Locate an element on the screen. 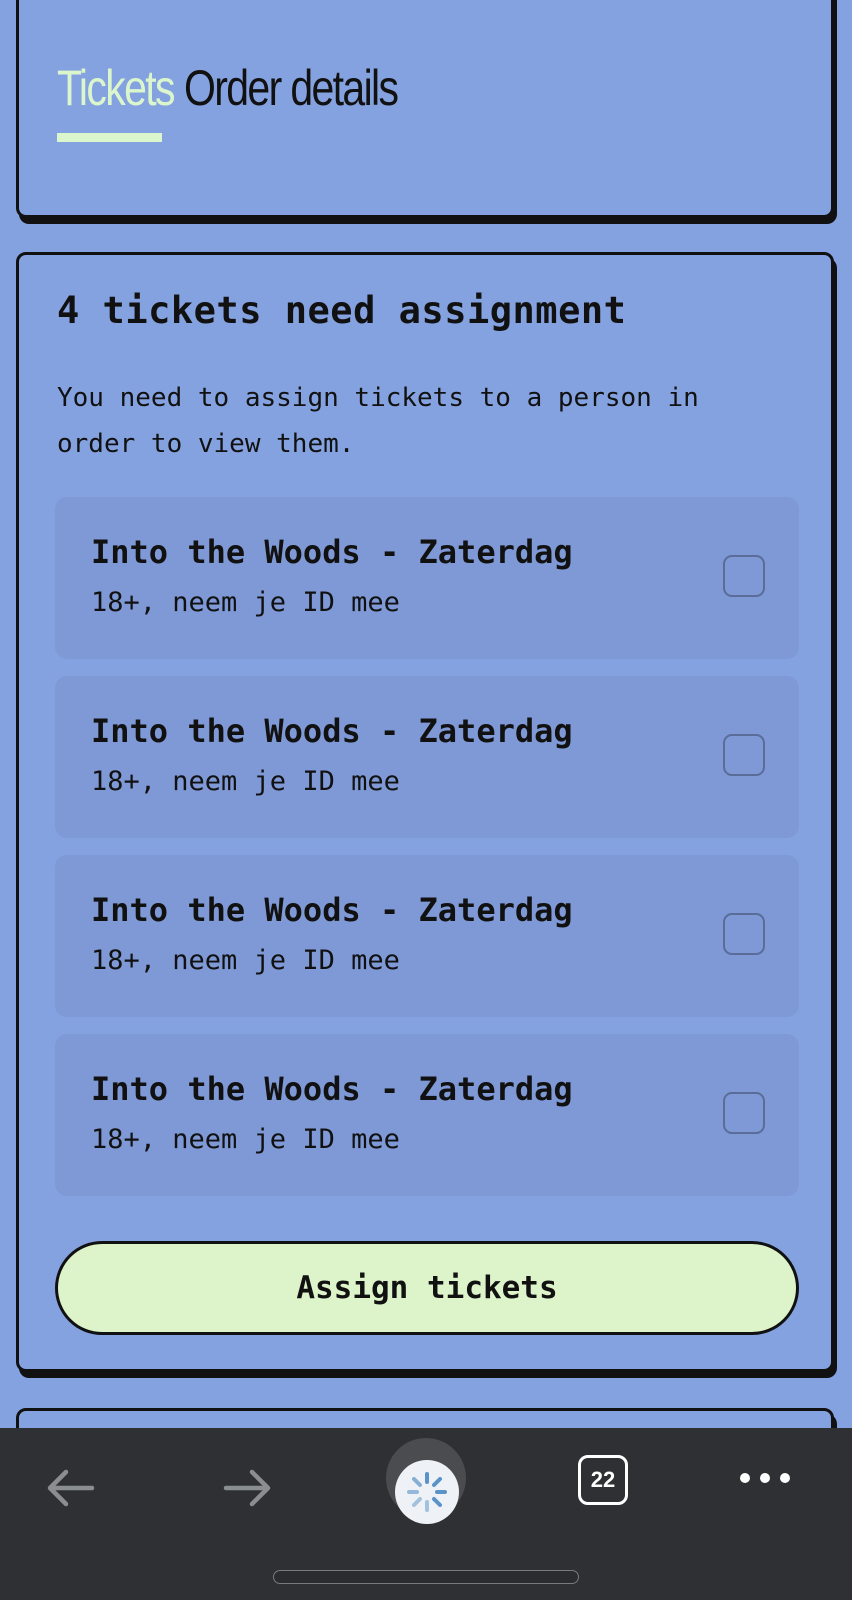 The image size is (852, 1600). tab-count-button: 22 is located at coordinates (603, 1480).